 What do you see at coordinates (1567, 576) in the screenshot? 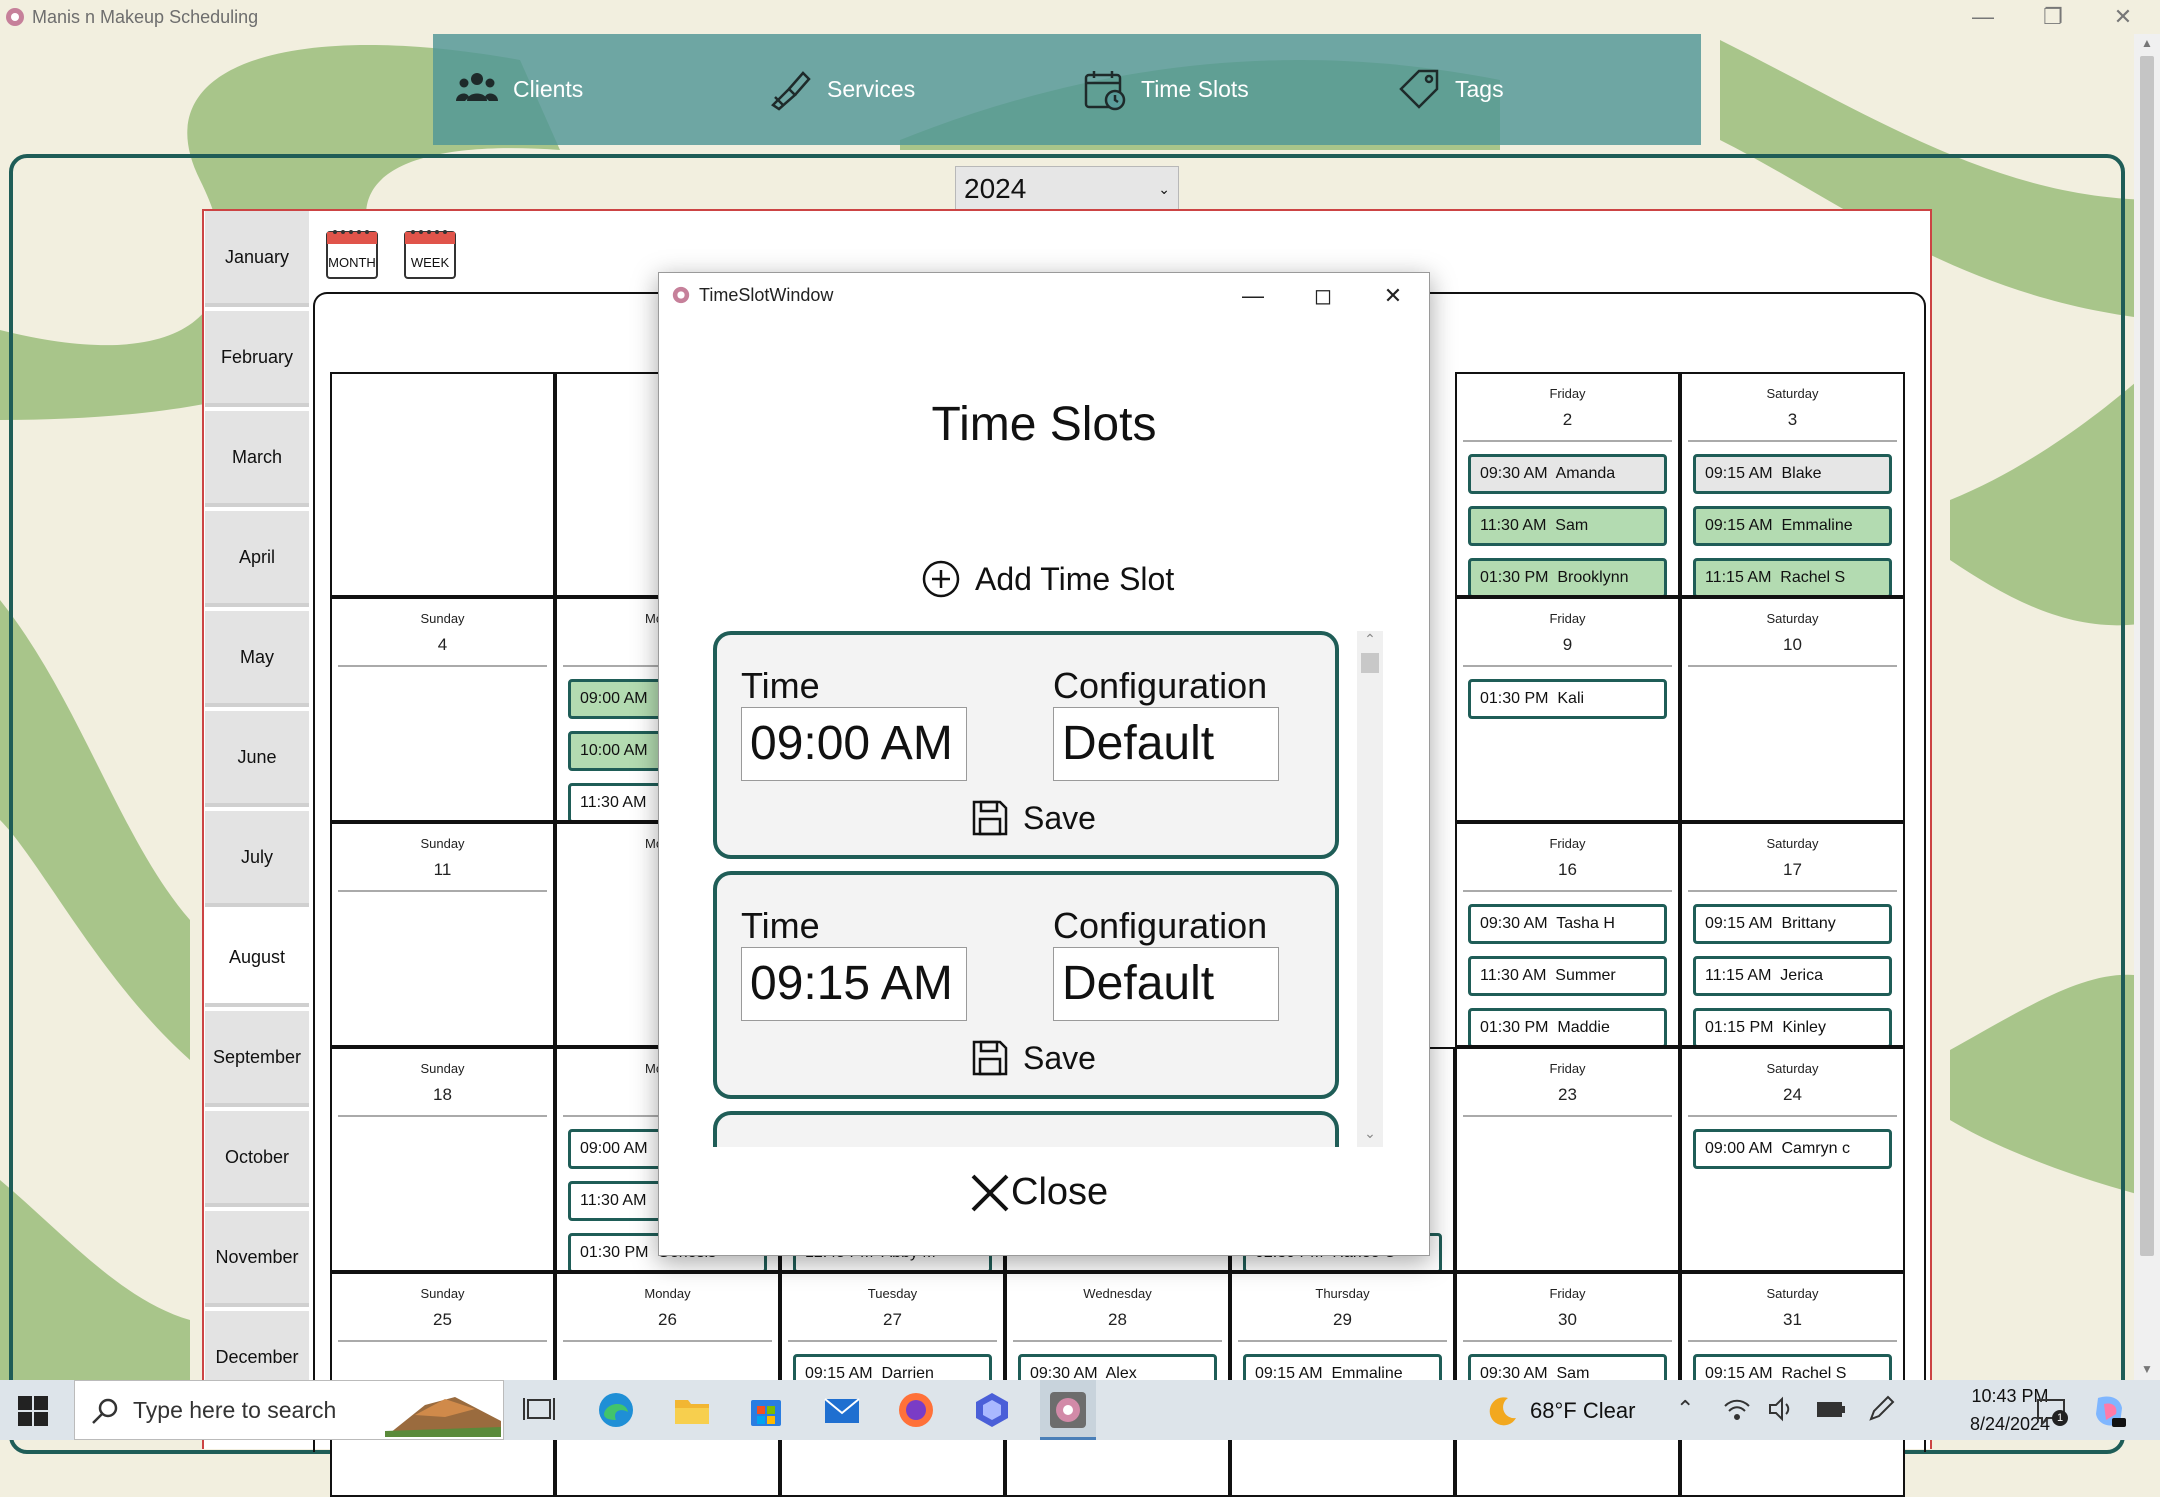
I see `appointment: 01:30 PM Brooklynn` at bounding box center [1567, 576].